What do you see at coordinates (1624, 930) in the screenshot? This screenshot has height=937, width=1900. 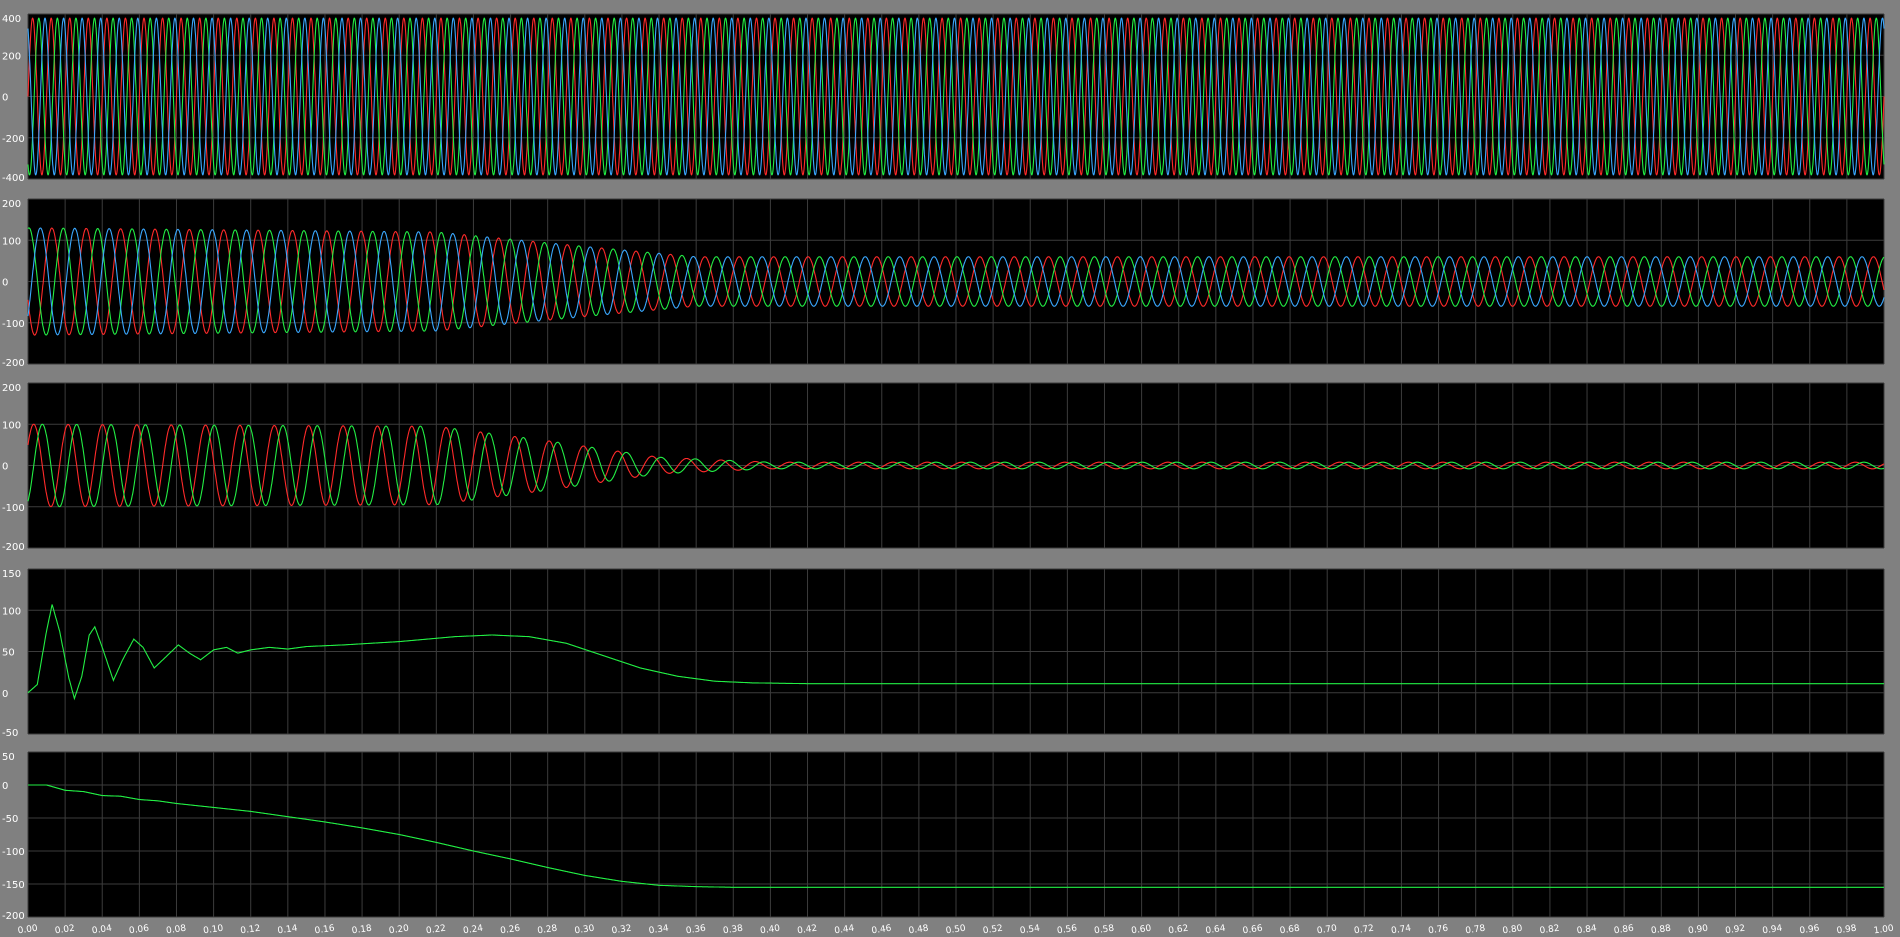 I see `x-tick-label: 0.86` at bounding box center [1624, 930].